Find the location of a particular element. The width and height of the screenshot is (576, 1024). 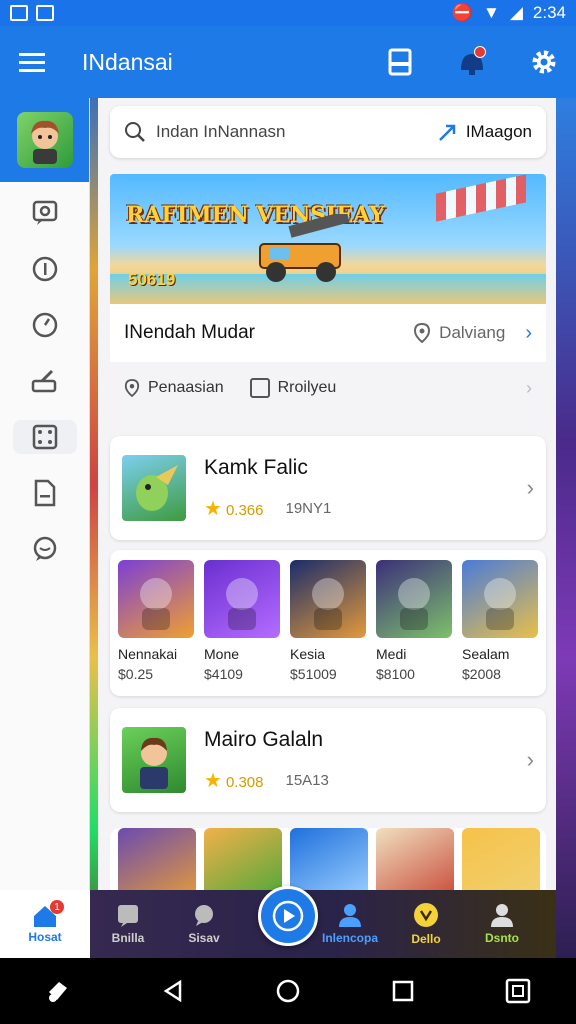

search-bar: Indan InNannasn IMaagon is located at coordinates (328, 132).